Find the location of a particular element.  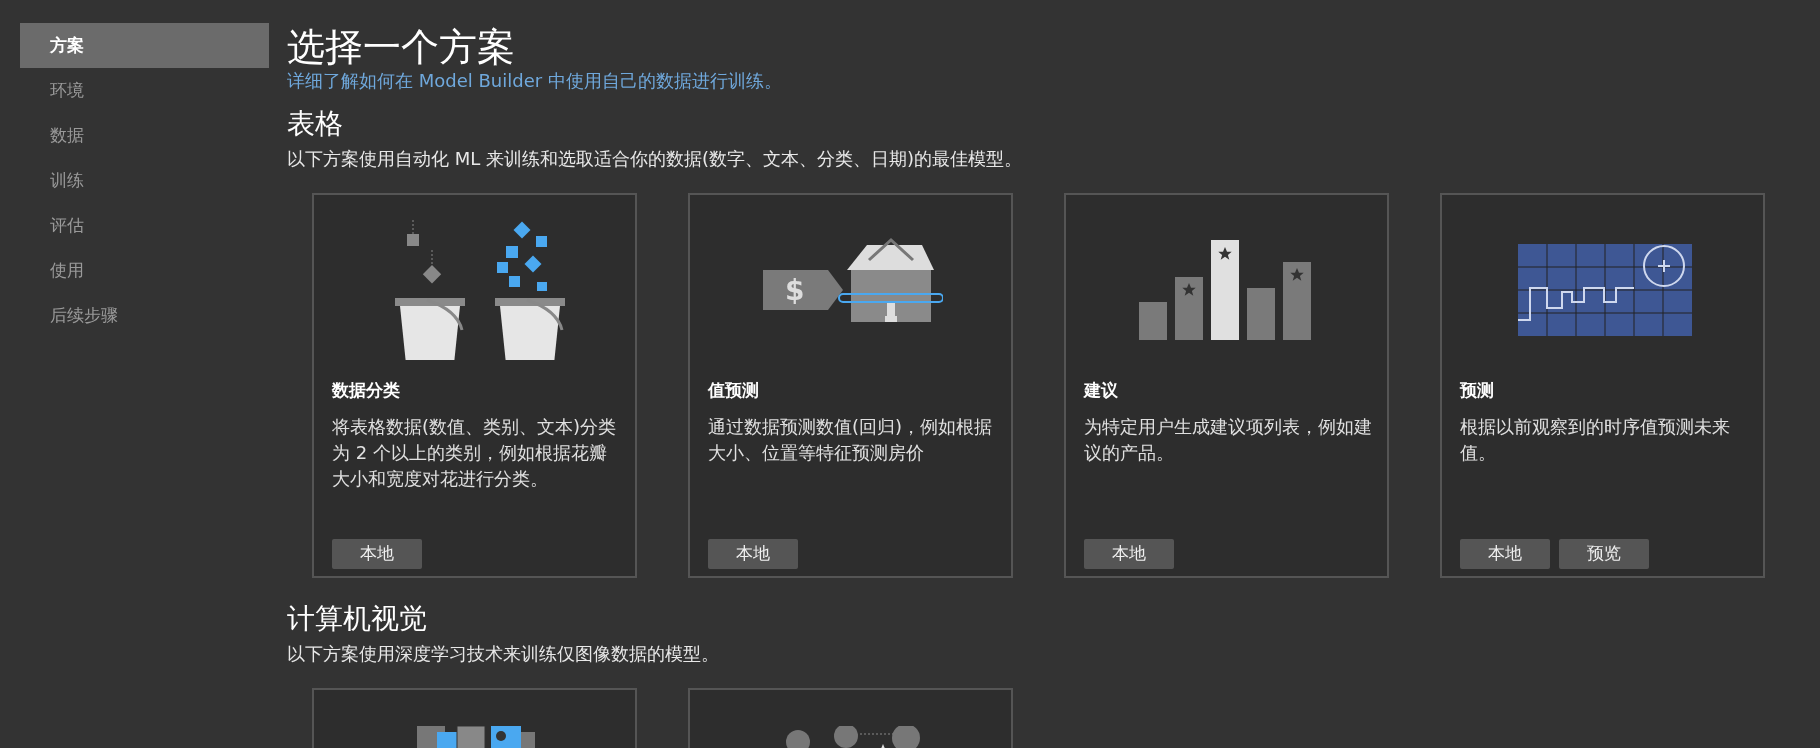

price-tag-house-drawing: $ is located at coordinates (852, 289).